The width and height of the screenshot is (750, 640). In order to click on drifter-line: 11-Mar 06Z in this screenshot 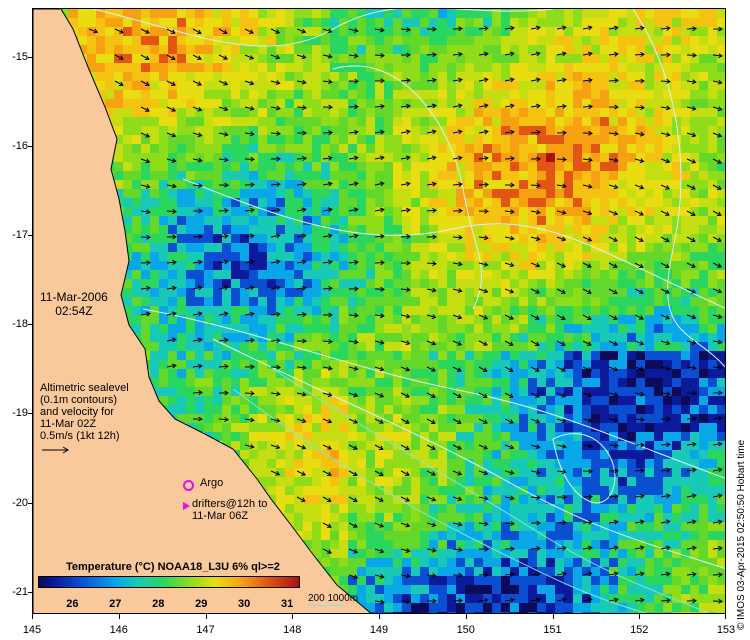, I will do `click(220, 516)`.